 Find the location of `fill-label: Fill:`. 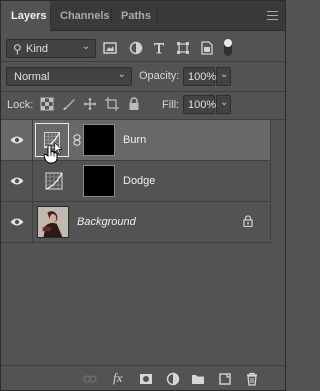

fill-label: Fill: is located at coordinates (171, 105).